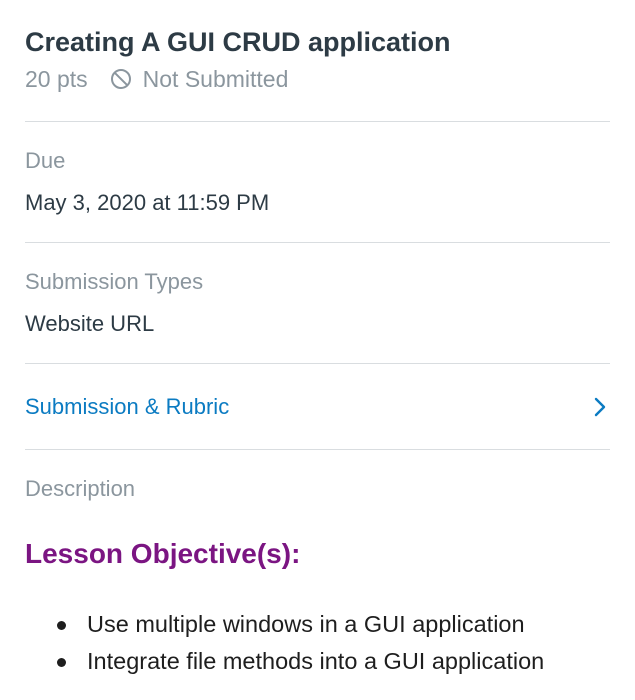 This screenshot has width=635, height=700. I want to click on due-label: Due, so click(45, 160).